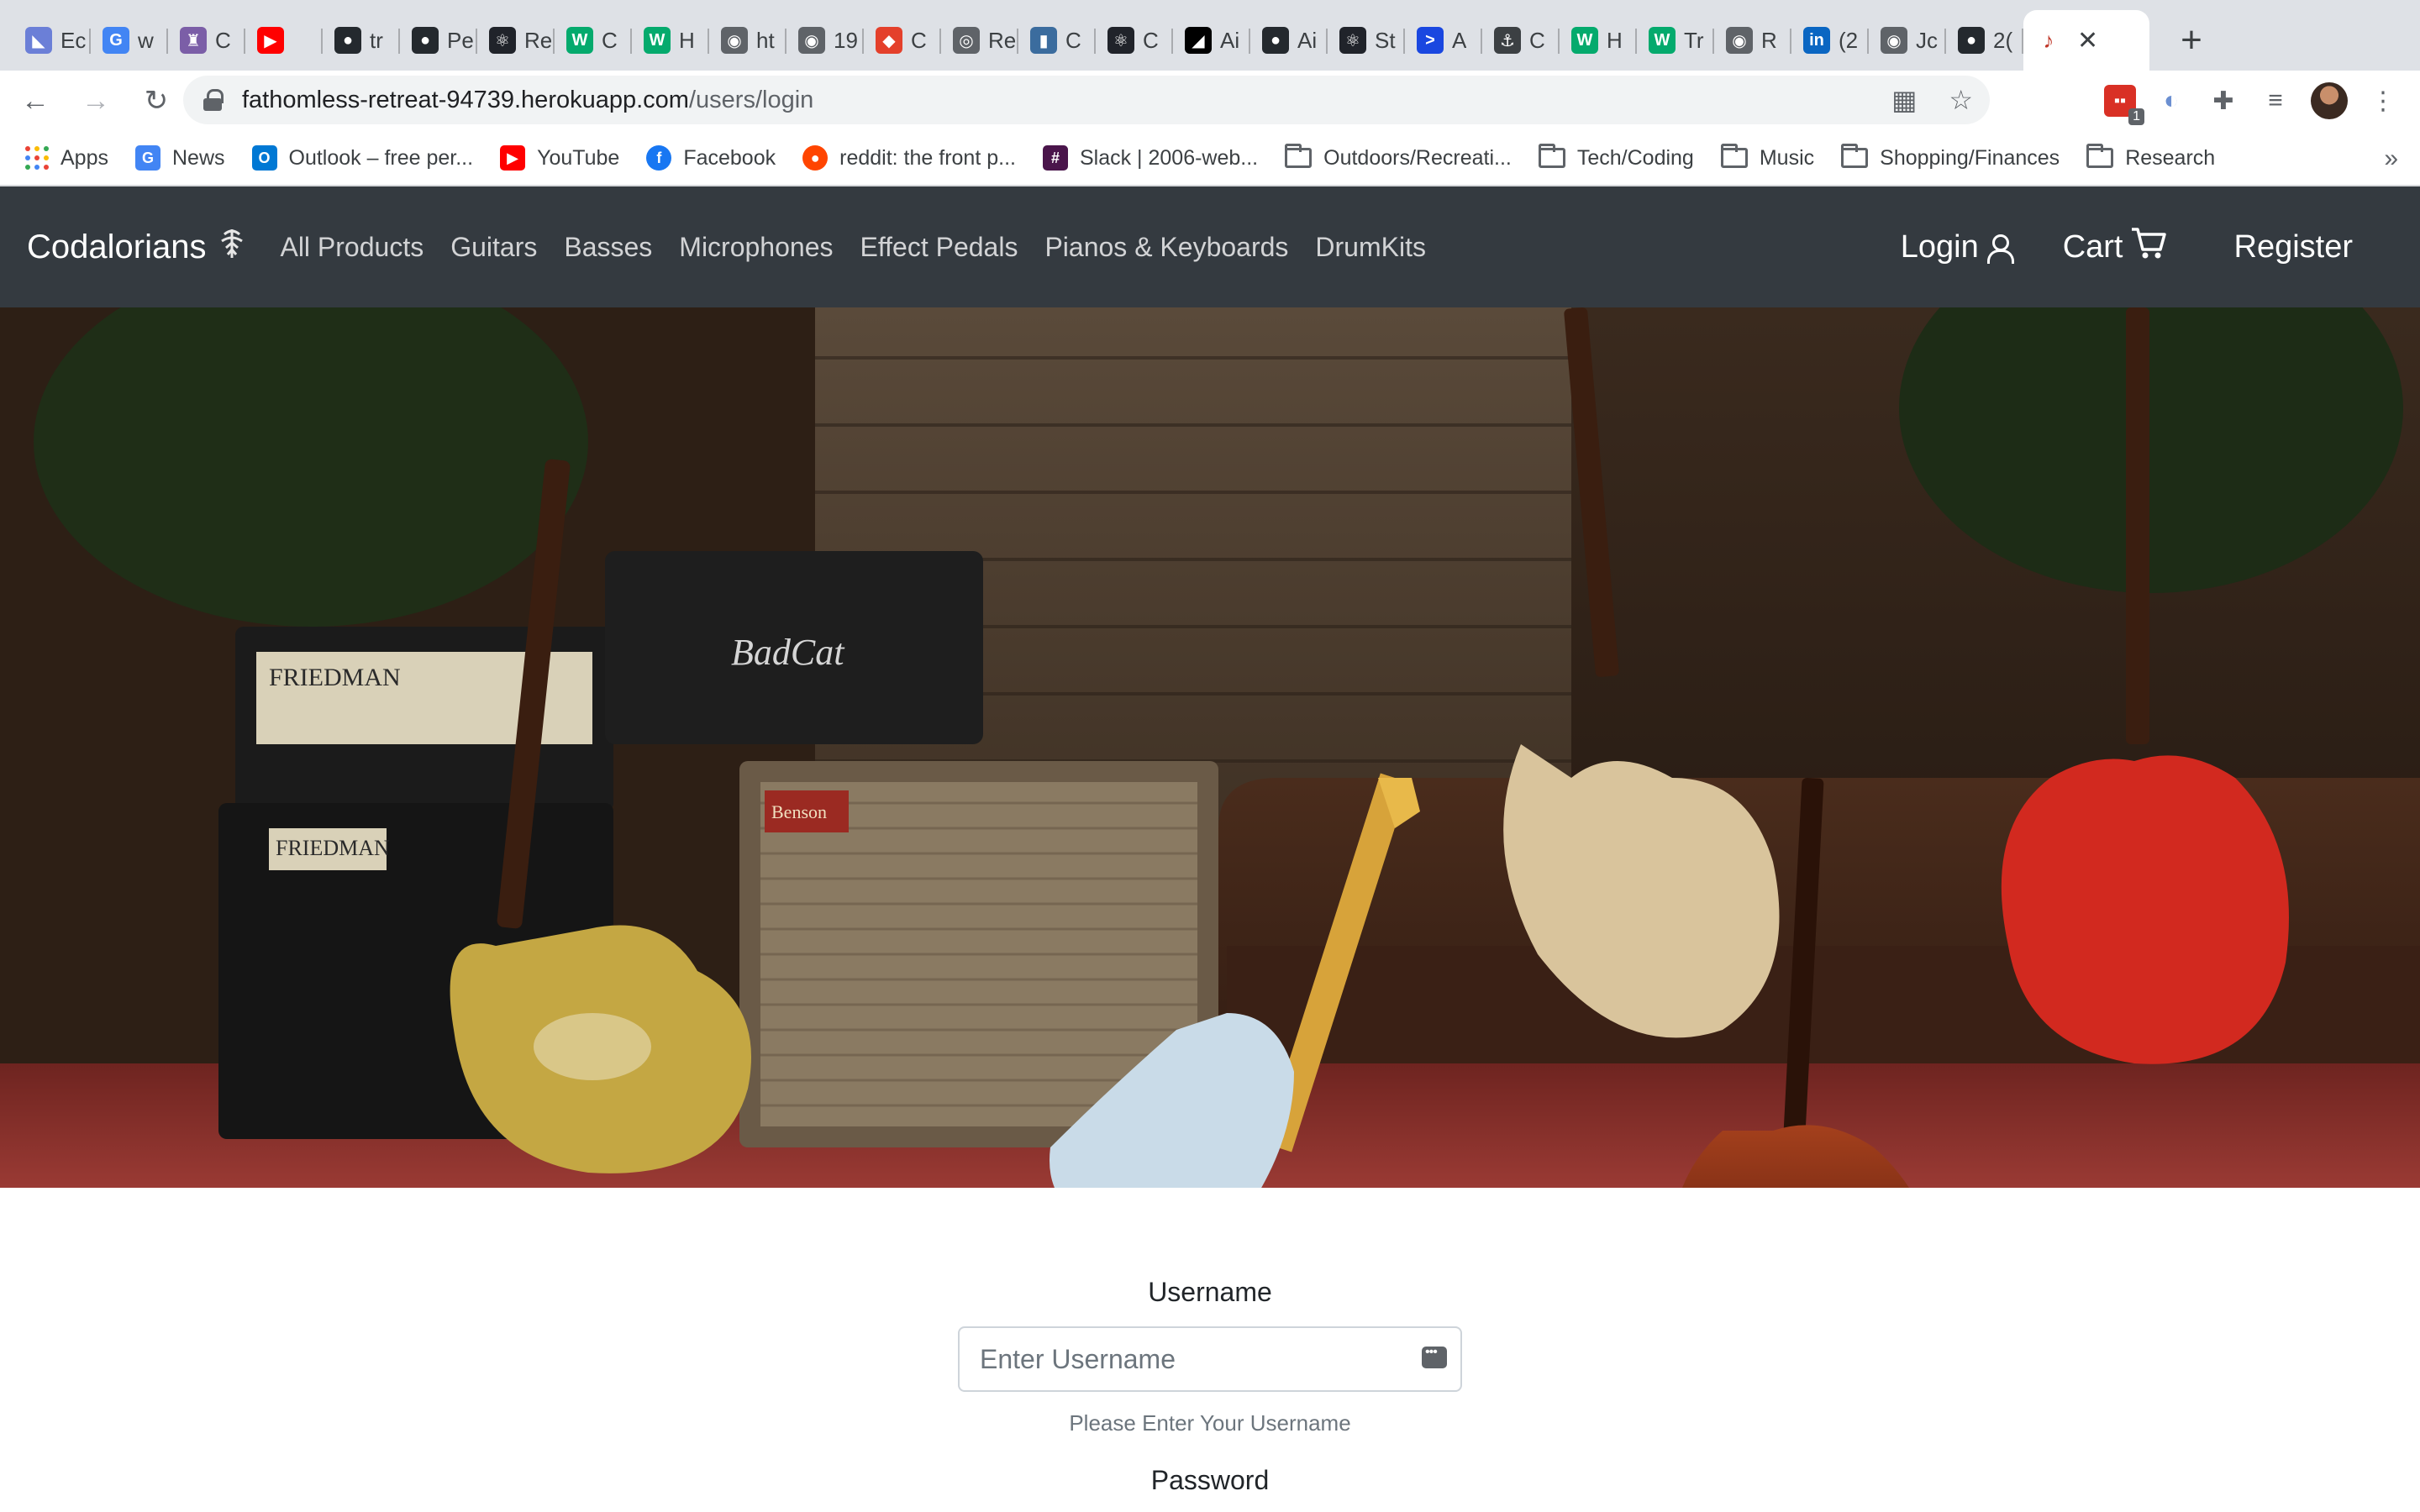 The image size is (2420, 1512). What do you see at coordinates (157, 101) in the screenshot?
I see `reload-button: ↻` at bounding box center [157, 101].